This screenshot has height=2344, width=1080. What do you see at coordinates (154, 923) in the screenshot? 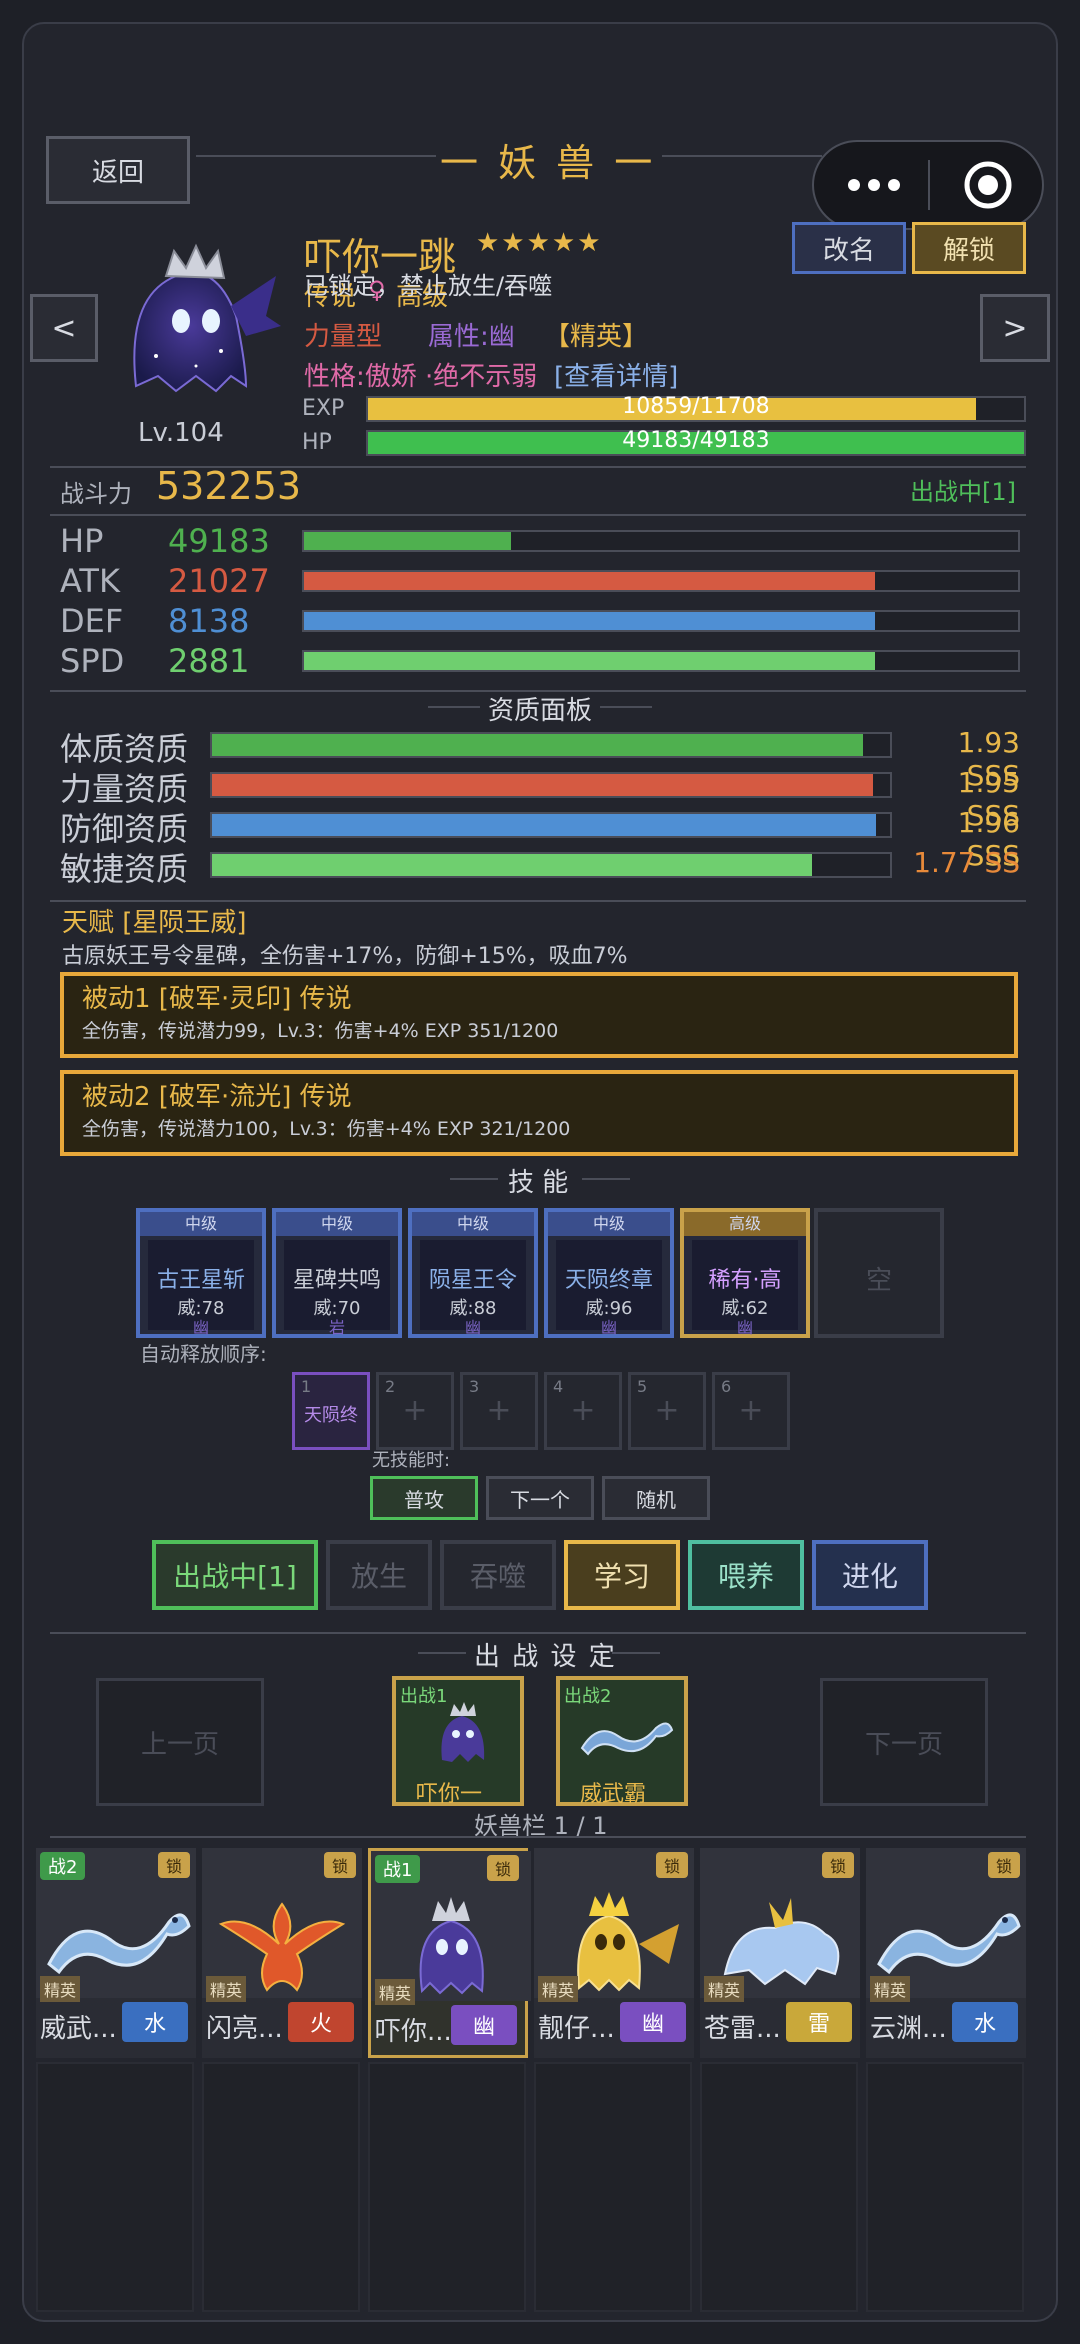
I see `talent-title: 天赋 [星陨王威]` at bounding box center [154, 923].